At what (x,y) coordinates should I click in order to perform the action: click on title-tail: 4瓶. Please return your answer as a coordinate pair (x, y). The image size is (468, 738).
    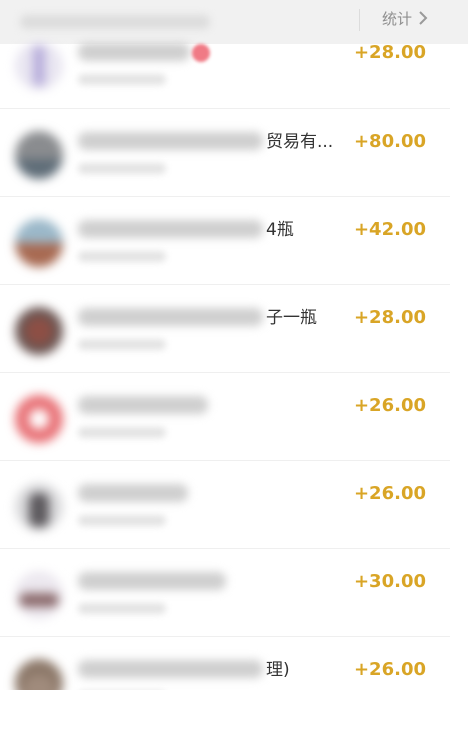
    Looking at the image, I should click on (280, 230).